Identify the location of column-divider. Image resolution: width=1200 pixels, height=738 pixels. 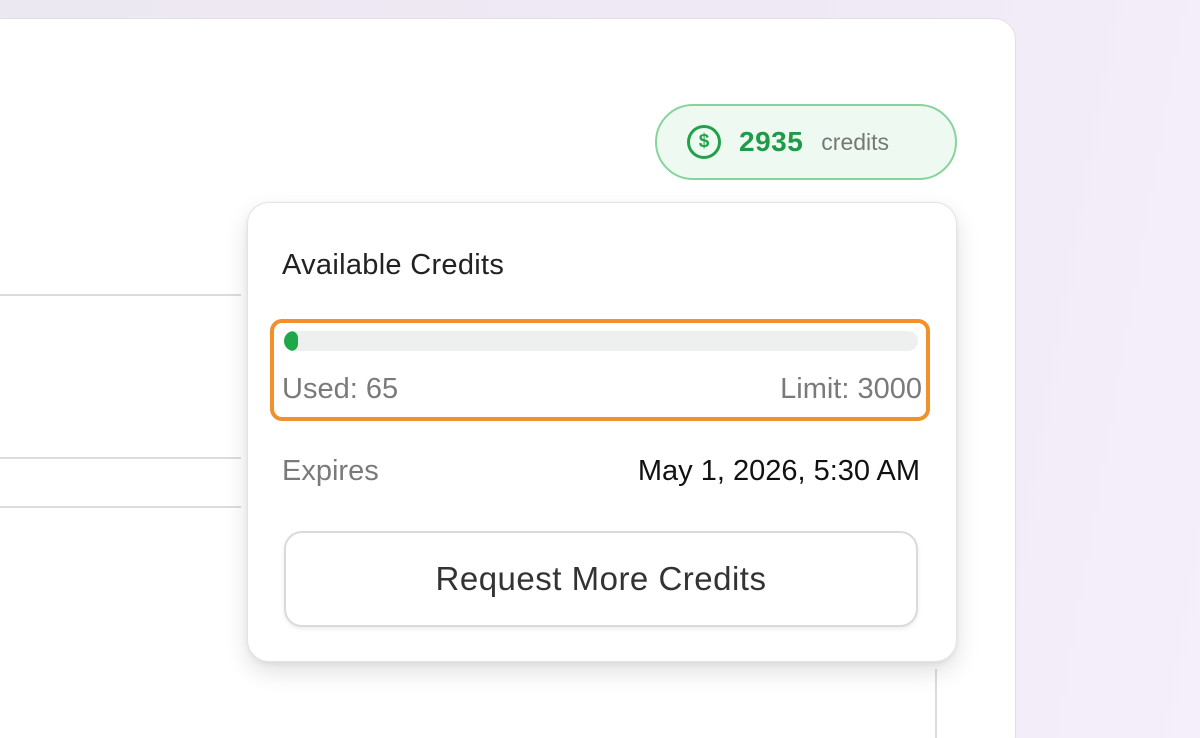
(936, 703).